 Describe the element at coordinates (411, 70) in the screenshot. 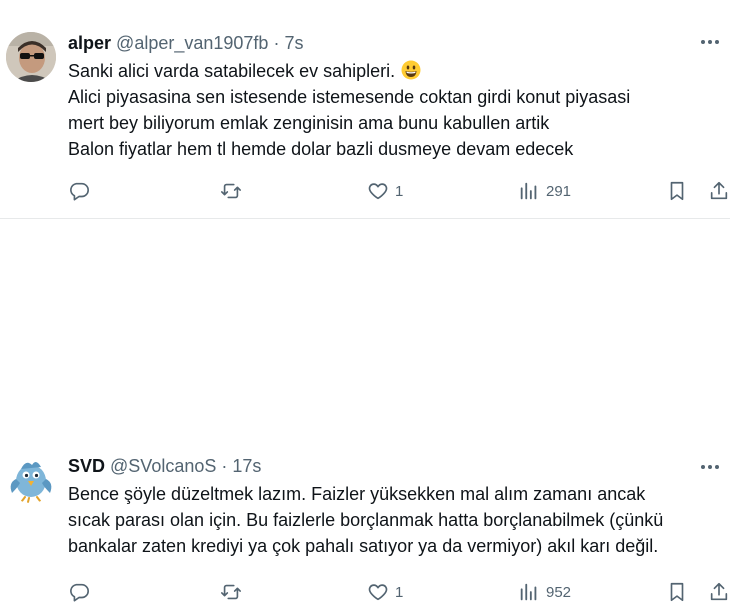

I see `grinning-face-emoji-icon` at that location.